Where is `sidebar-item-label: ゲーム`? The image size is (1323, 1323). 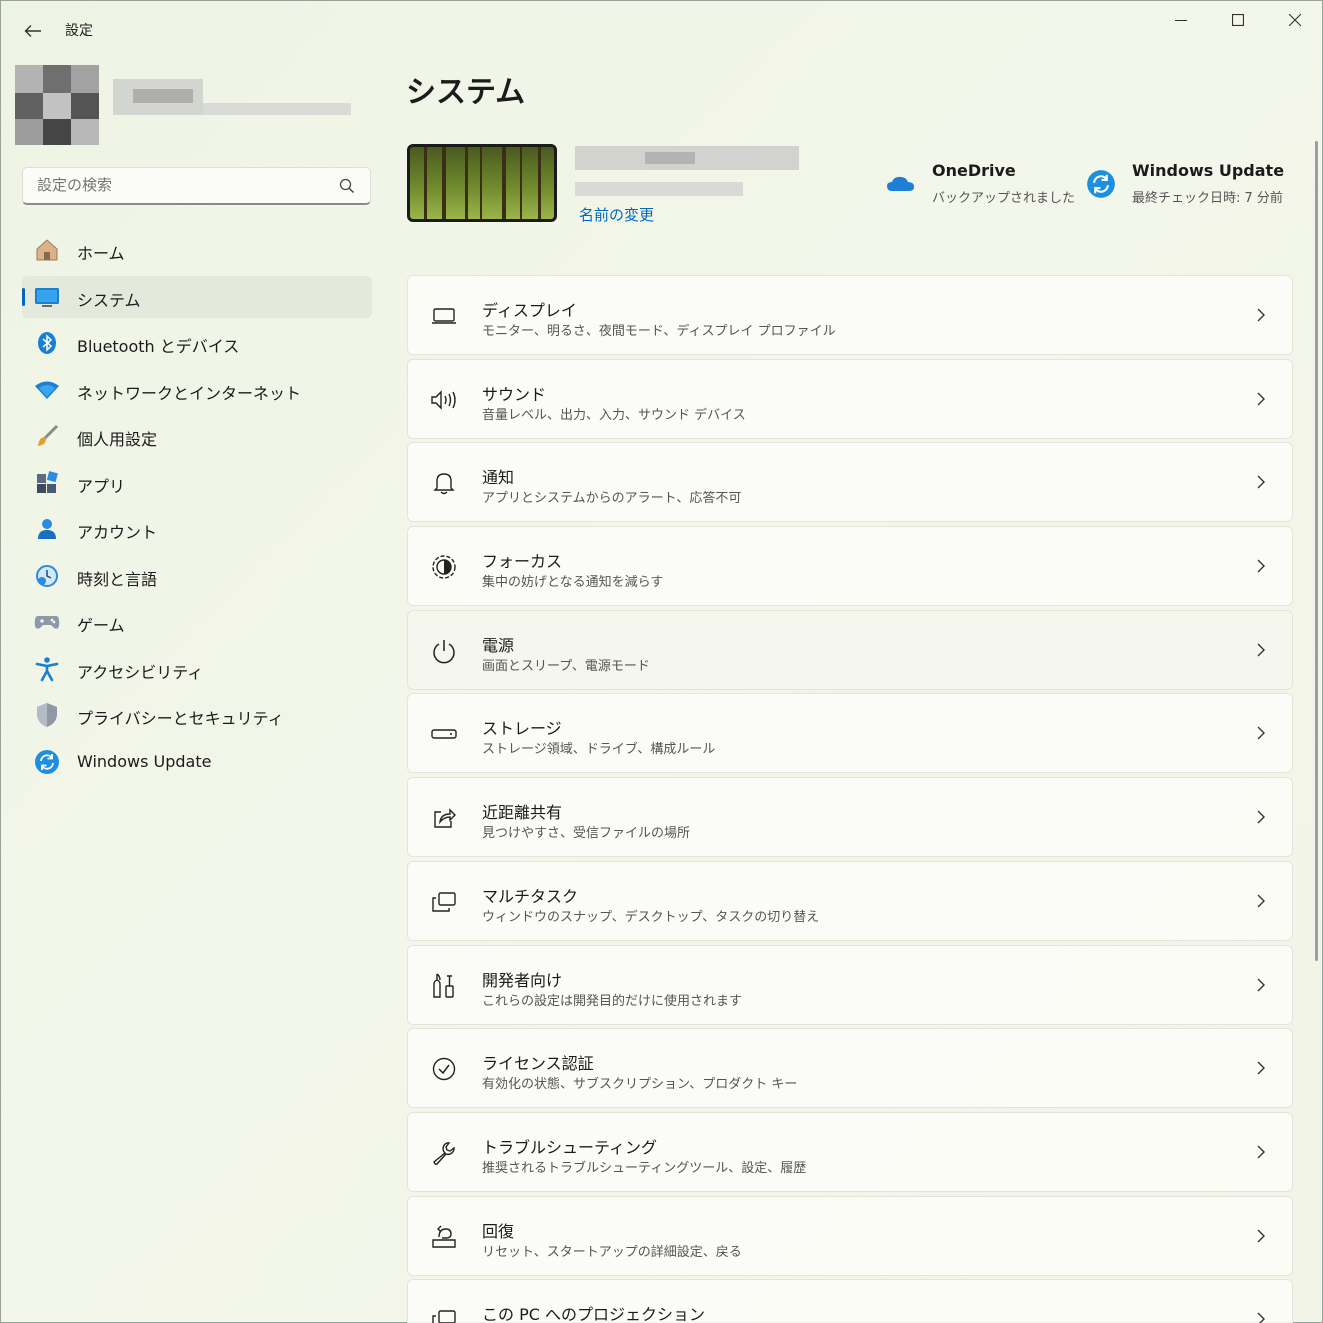
sidebar-item-label: ゲーム is located at coordinates (101, 625).